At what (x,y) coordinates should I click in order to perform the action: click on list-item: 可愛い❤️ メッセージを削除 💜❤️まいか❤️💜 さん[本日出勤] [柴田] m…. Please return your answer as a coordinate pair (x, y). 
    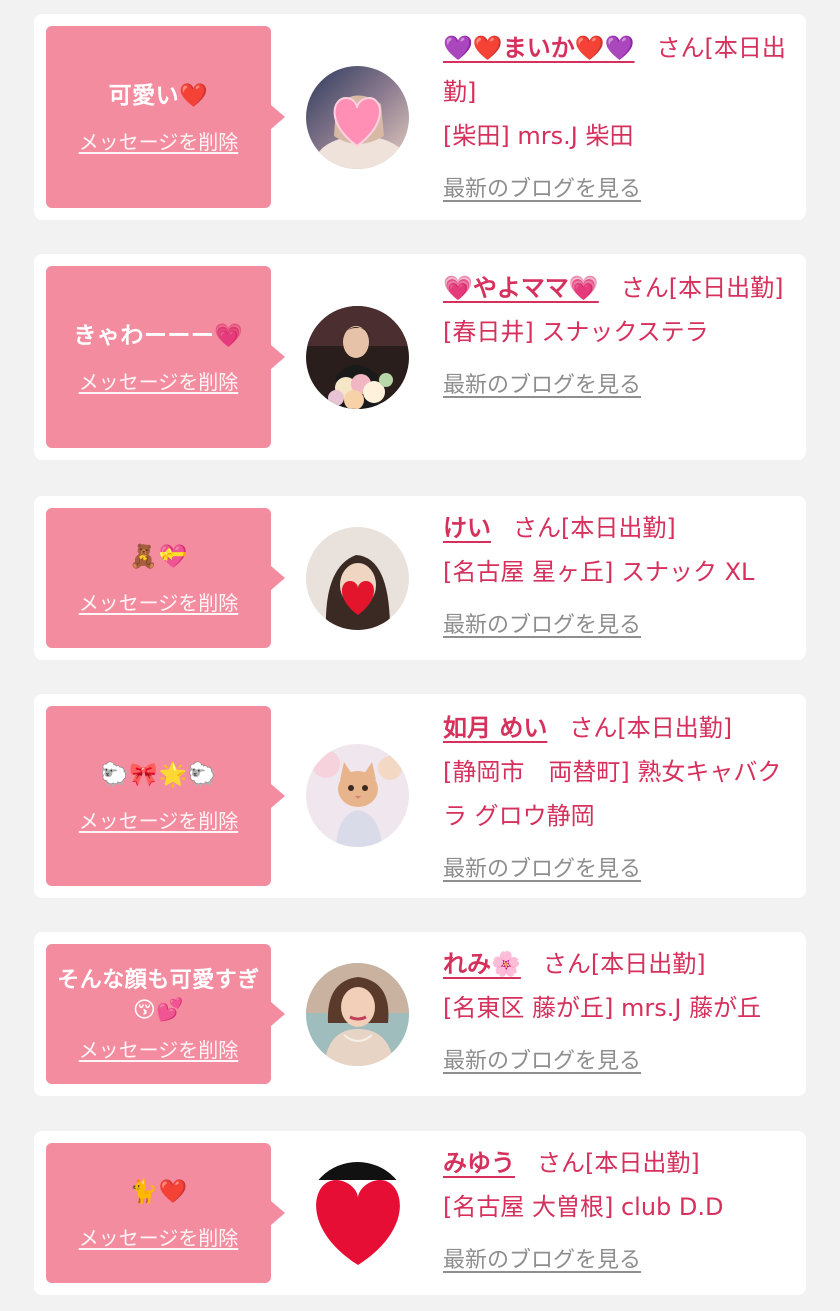
    Looking at the image, I should click on (420, 117).